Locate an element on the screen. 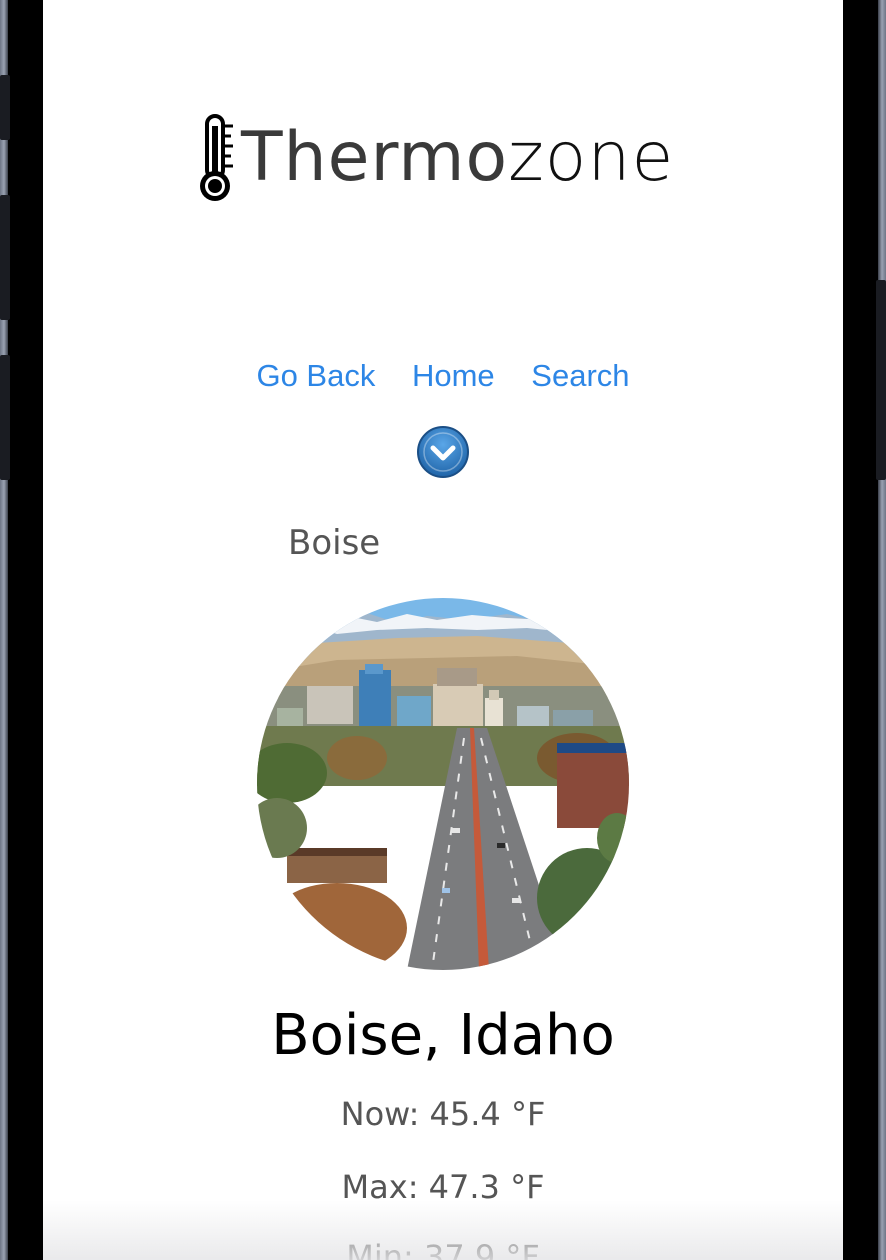 This screenshot has width=886, height=1260. logo-wordmark: Thermozone is located at coordinates (457, 157).